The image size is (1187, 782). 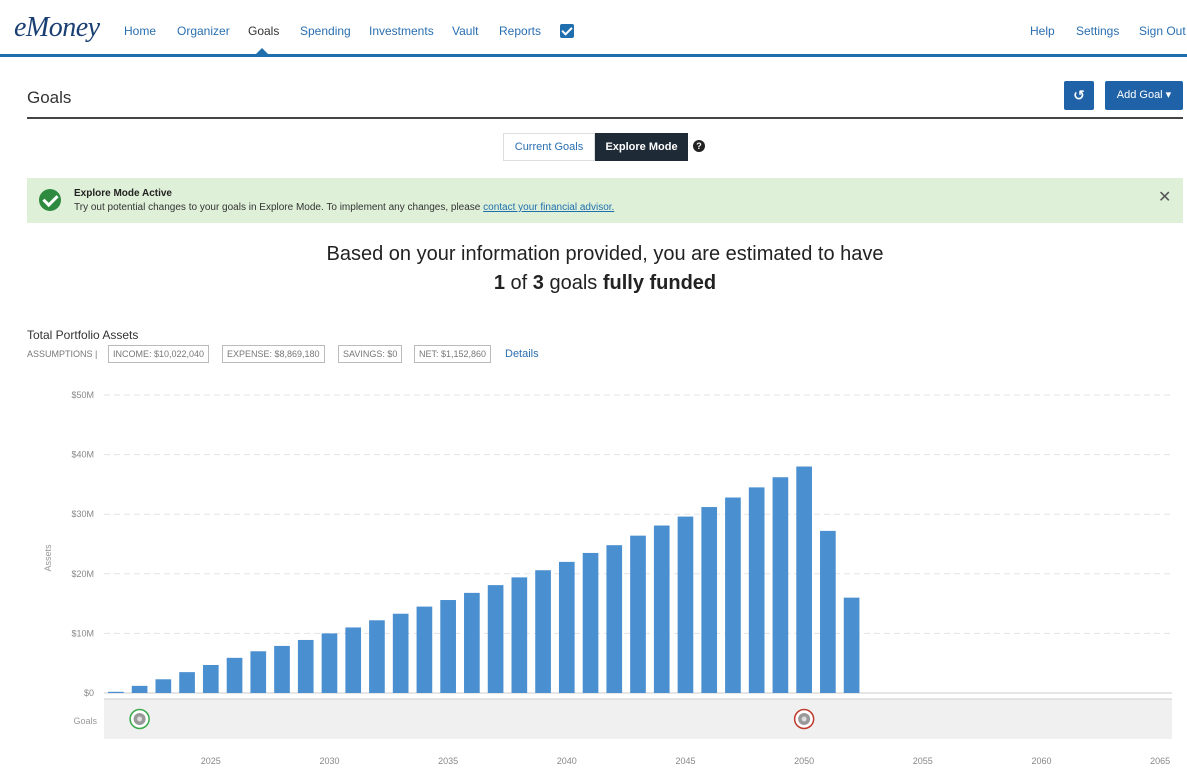 I want to click on x-tick-label: 2050, so click(x=804, y=761).